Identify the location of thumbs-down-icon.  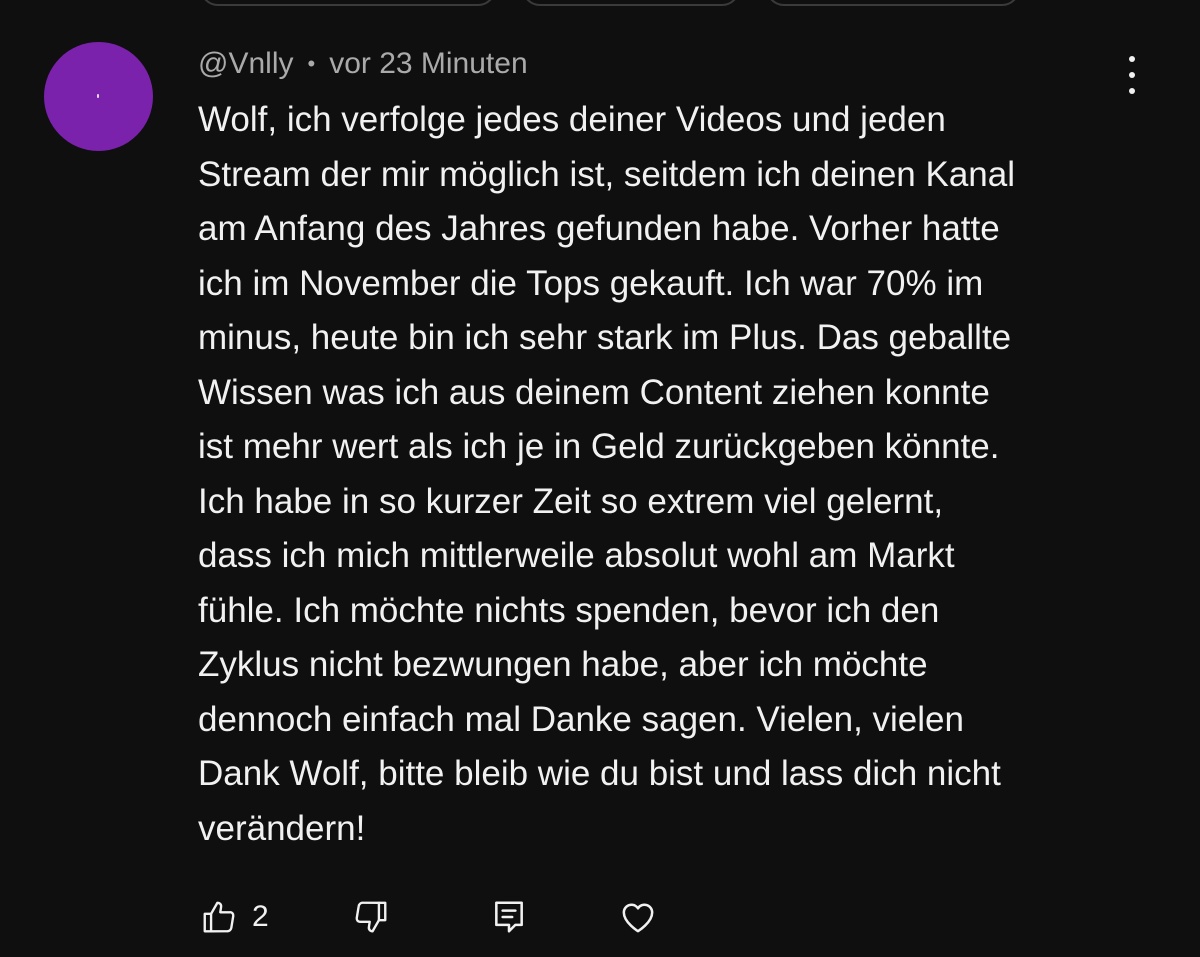
(371, 917).